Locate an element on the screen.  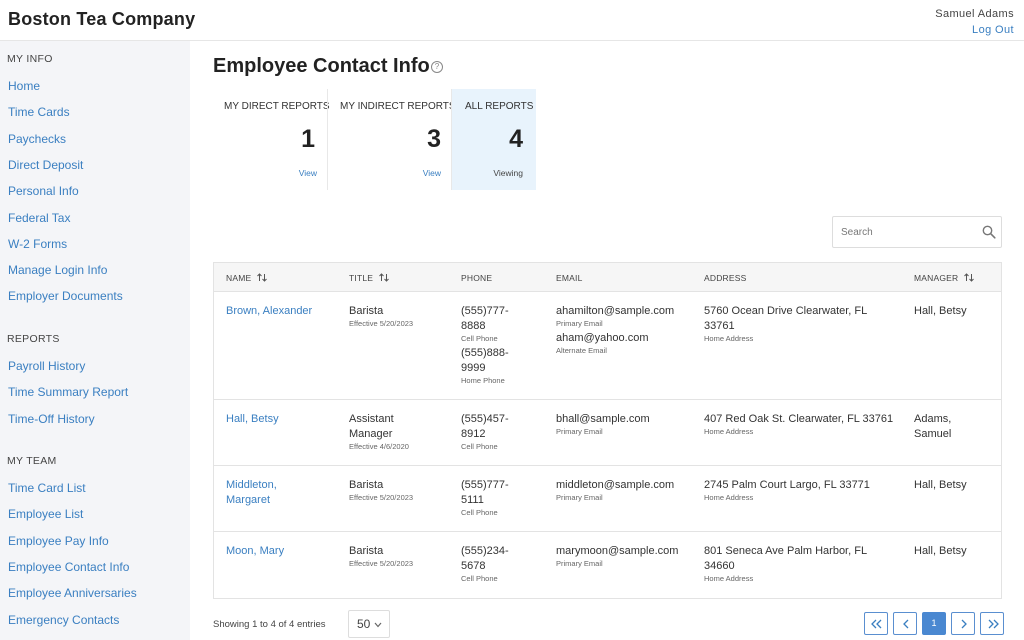
sidebar-item-manage-login-info: Manage Login Info is located at coordinates (57, 270).